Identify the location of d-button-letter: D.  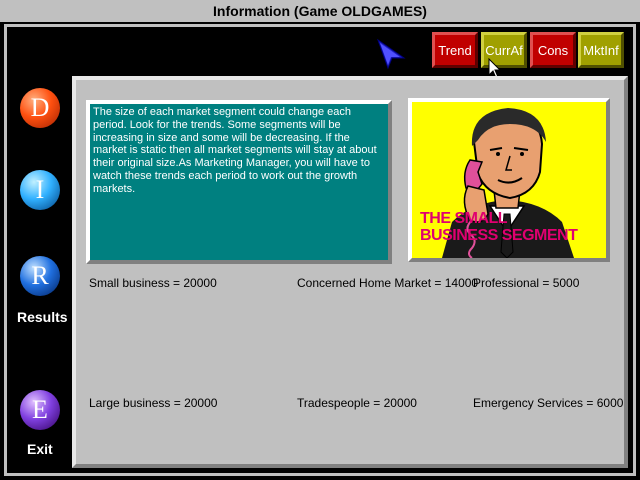
(40, 107).